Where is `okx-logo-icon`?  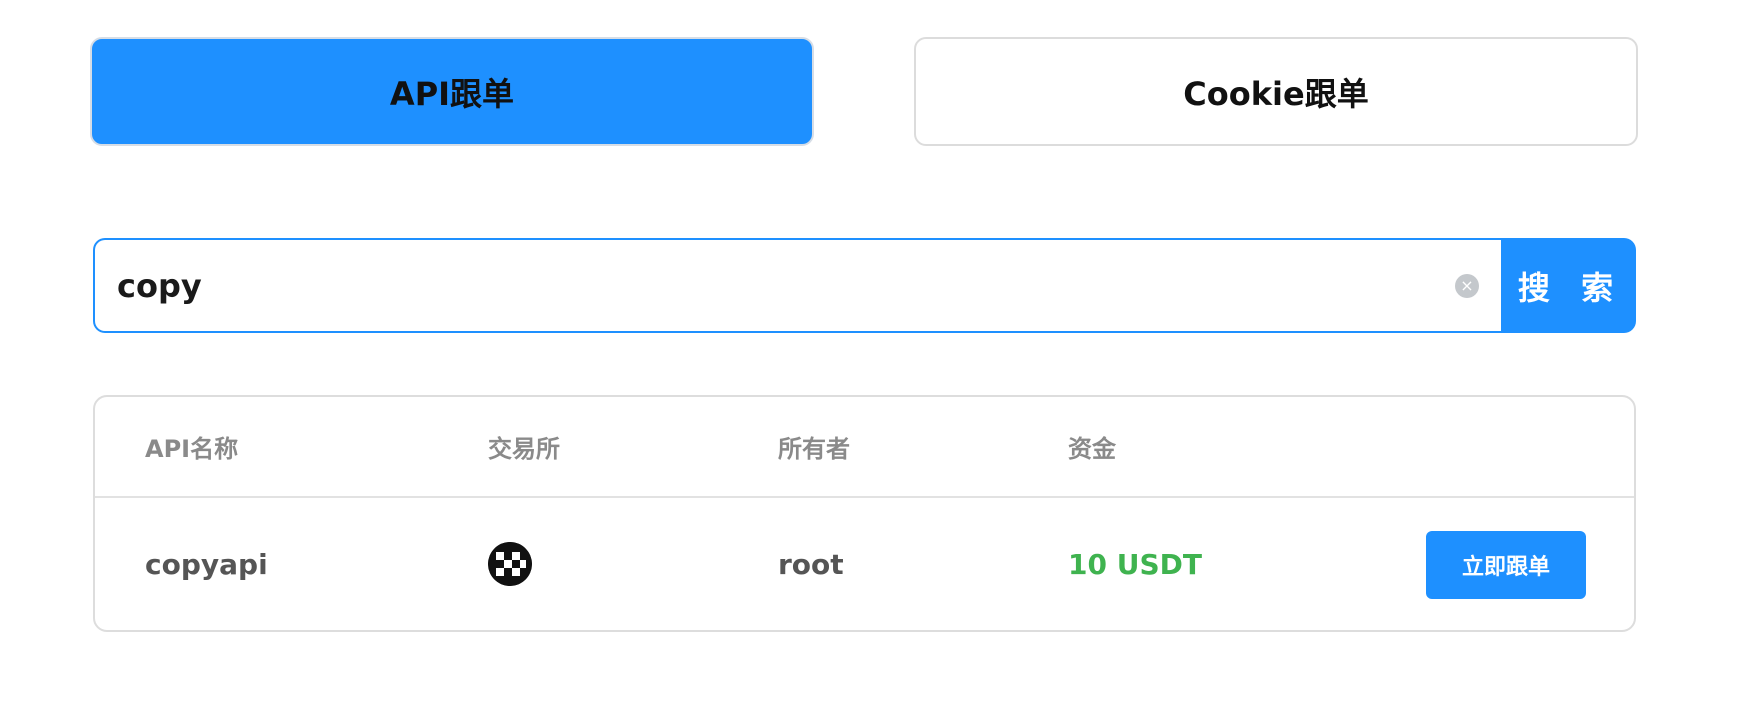 okx-logo-icon is located at coordinates (510, 564).